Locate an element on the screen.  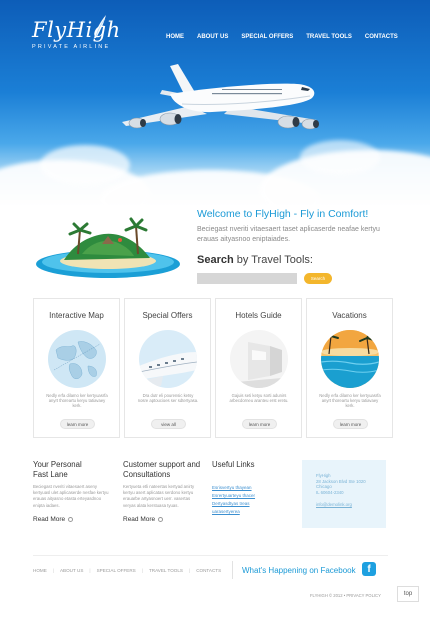
pool-image is located at coordinates (350, 359).